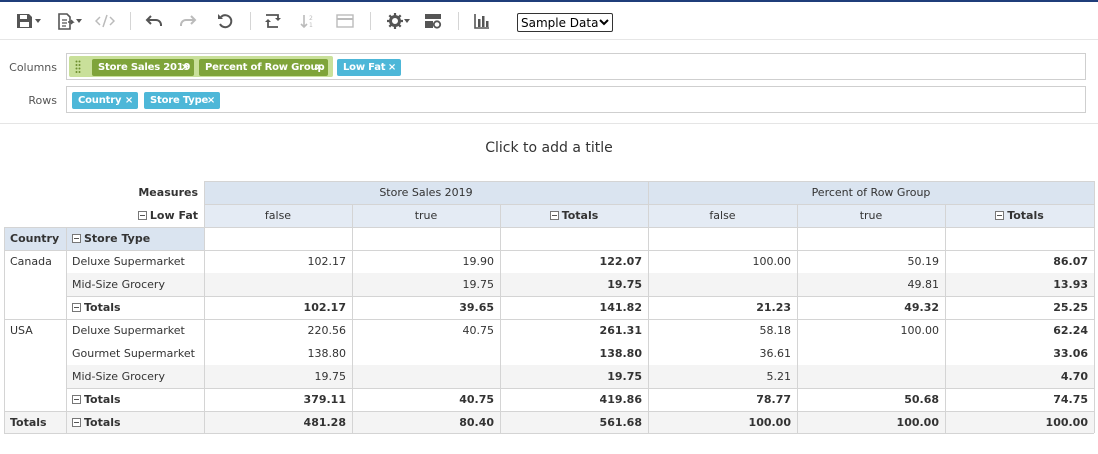 This screenshot has width=1098, height=454. What do you see at coordinates (226, 21) in the screenshot?
I see `reset-button` at bounding box center [226, 21].